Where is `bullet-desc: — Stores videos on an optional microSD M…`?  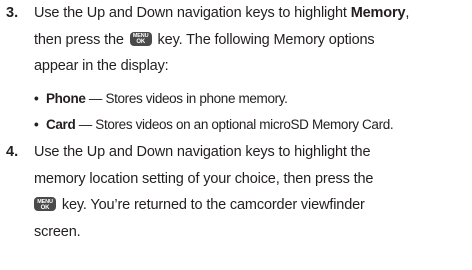 bullet-desc: — Stores videos on an optional microSD M… is located at coordinates (234, 124).